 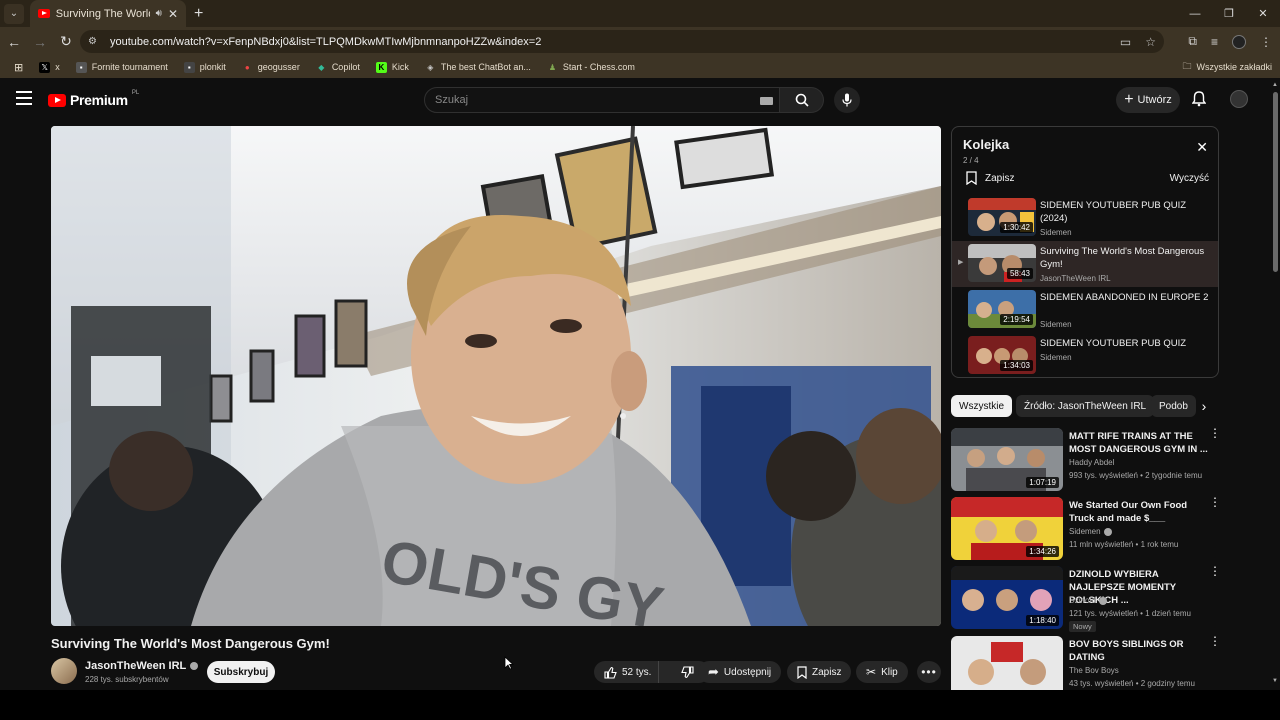 I want to click on channel-name: Dzinold, so click(x=1088, y=600).